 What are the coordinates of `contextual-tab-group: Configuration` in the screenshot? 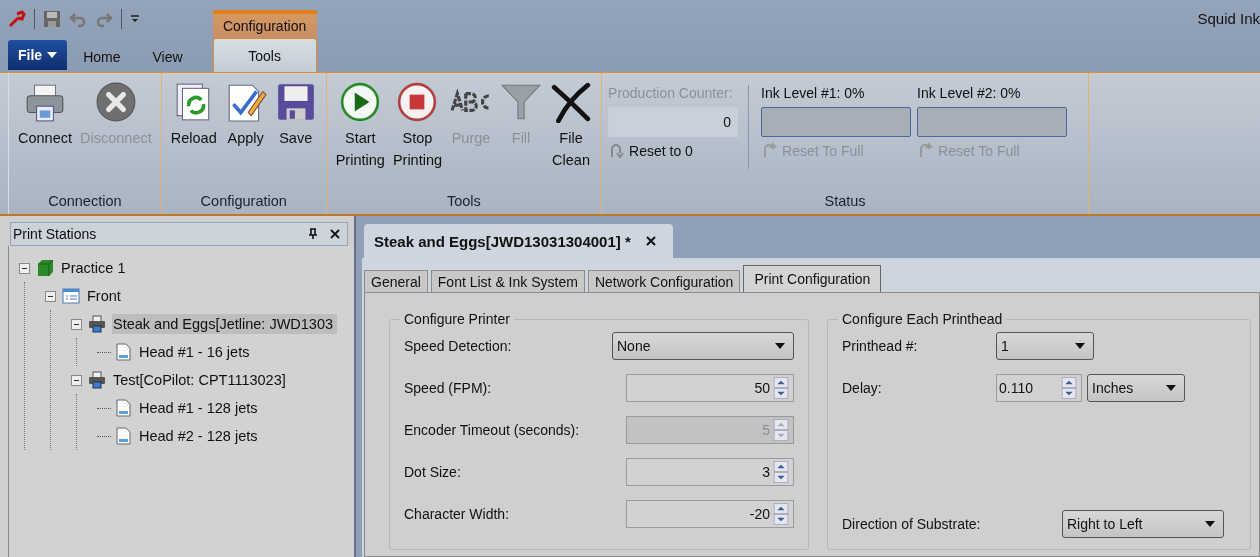 It's located at (264, 24).